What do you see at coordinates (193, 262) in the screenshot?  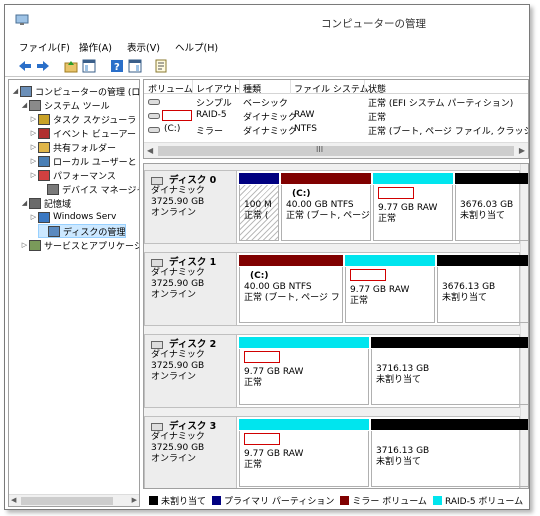 I see `disk-name: ディスク 1` at bounding box center [193, 262].